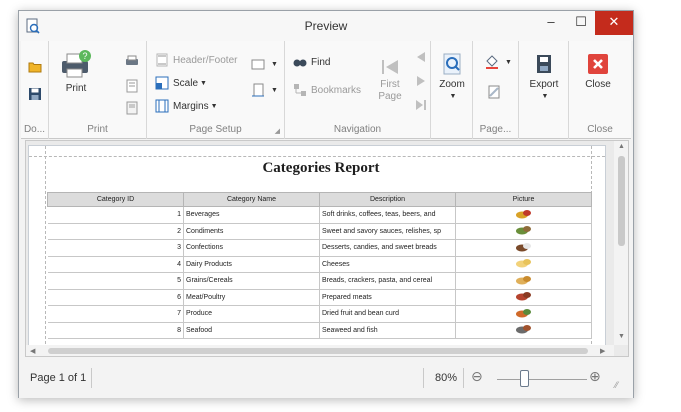 The height and width of the screenshot is (412, 681). What do you see at coordinates (115, 199) in the screenshot?
I see `column-header: Category ID` at bounding box center [115, 199].